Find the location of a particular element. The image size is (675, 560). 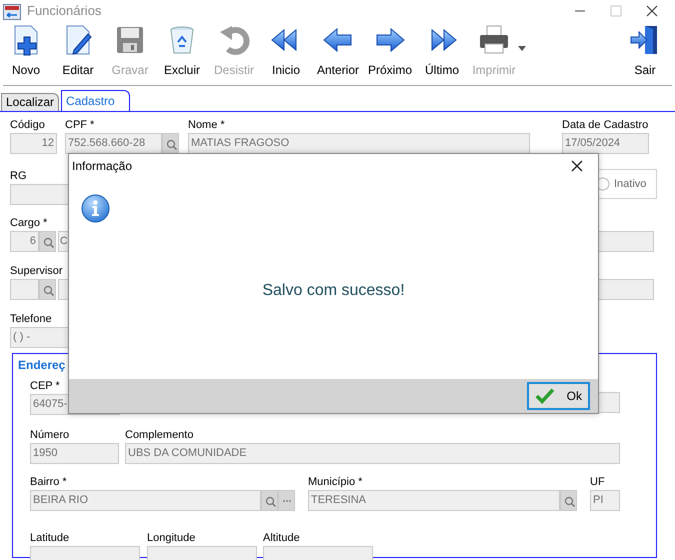

dialog-title: Informação is located at coordinates (102, 166).